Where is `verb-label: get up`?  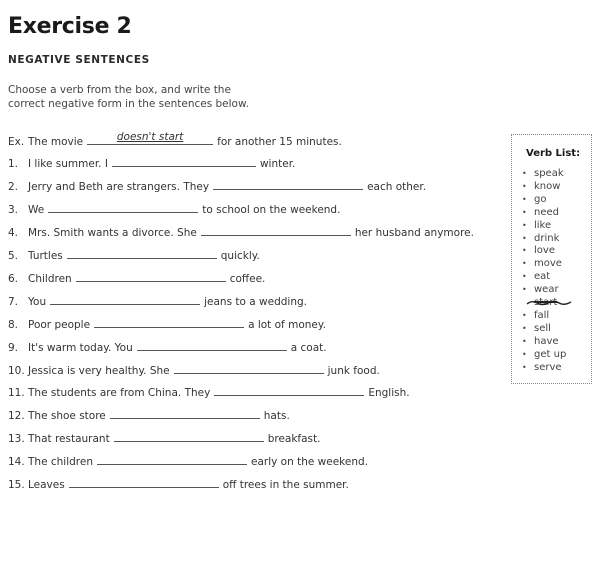 verb-label: get up is located at coordinates (550, 354).